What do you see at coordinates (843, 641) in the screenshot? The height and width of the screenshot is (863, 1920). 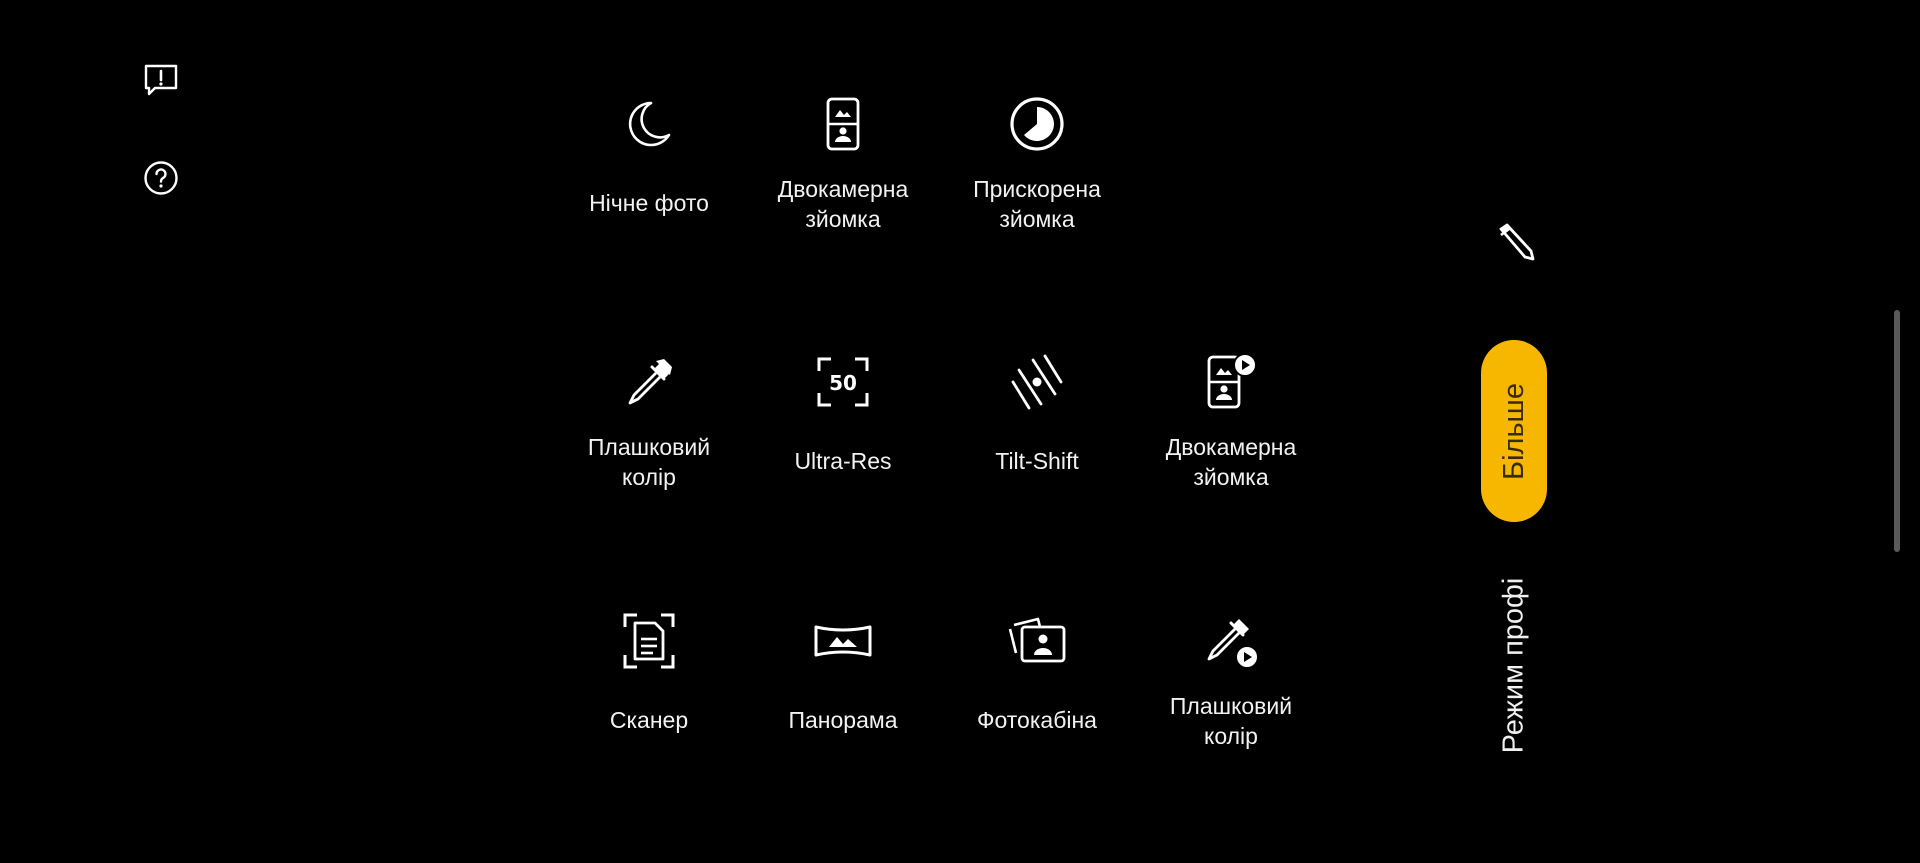 I see `panorama-icon` at bounding box center [843, 641].